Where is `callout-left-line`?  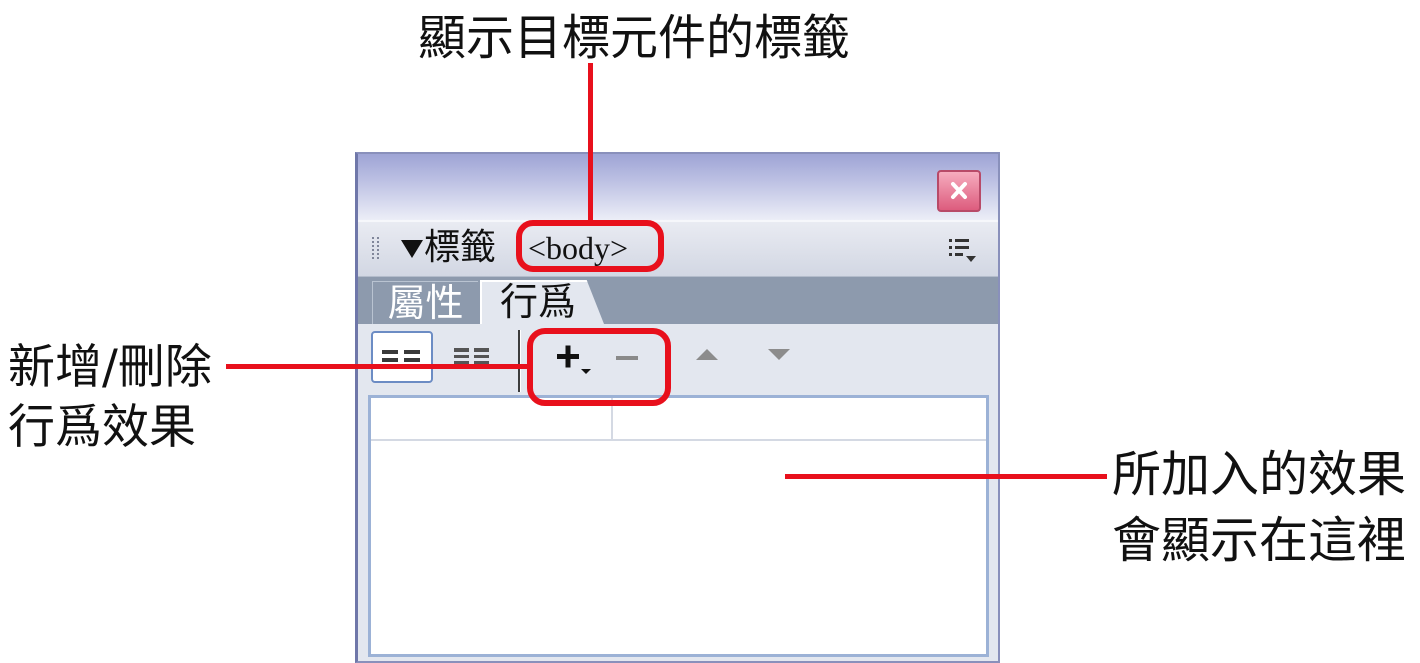
callout-left-line is located at coordinates (377, 366).